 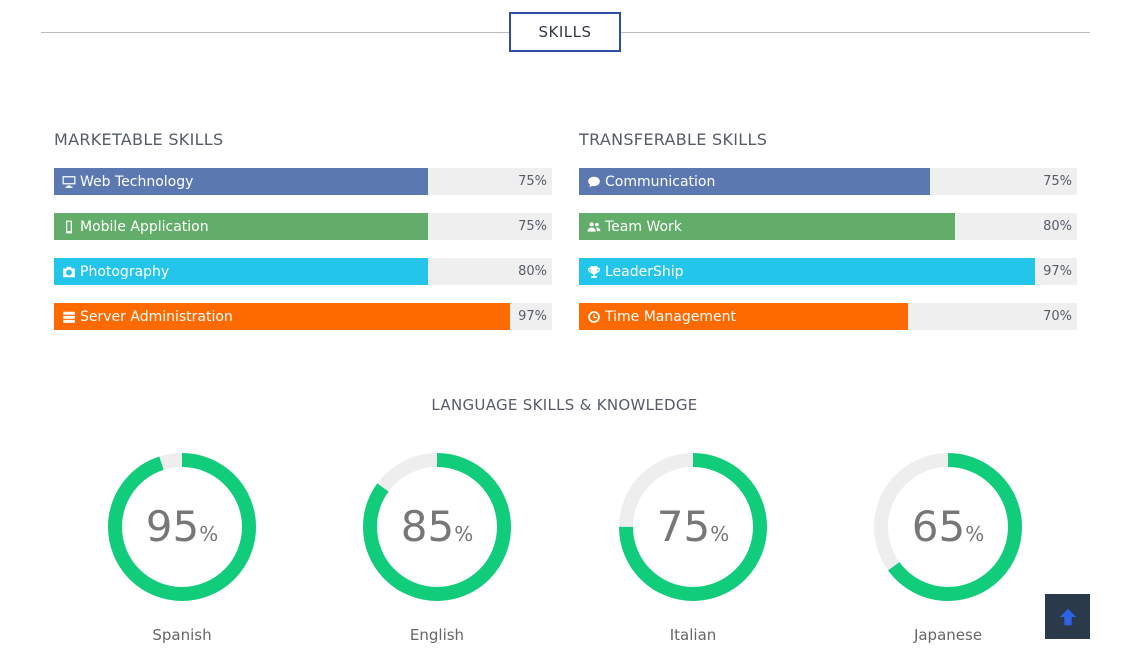 I want to click on language-name: English, so click(x=437, y=635).